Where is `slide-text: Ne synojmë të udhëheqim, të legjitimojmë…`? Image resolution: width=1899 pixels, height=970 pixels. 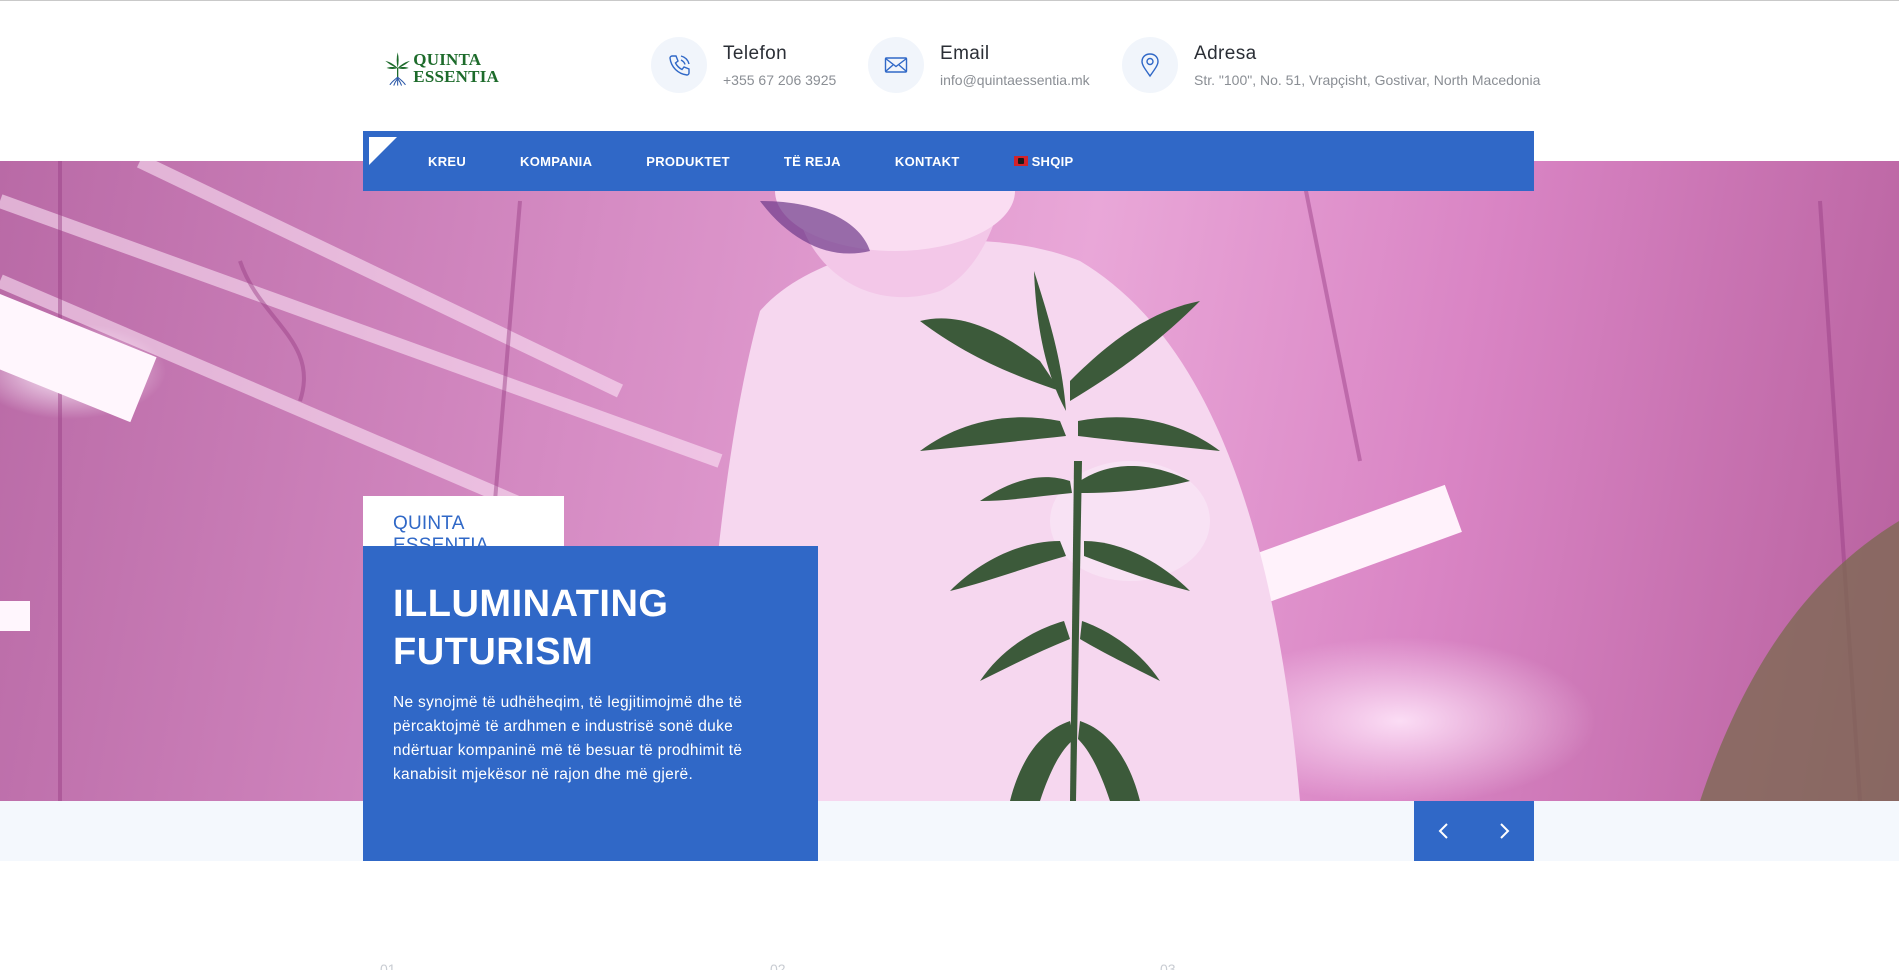 slide-text: Ne synojmë të udhëheqim, të legjitimojmë… is located at coordinates (568, 738).